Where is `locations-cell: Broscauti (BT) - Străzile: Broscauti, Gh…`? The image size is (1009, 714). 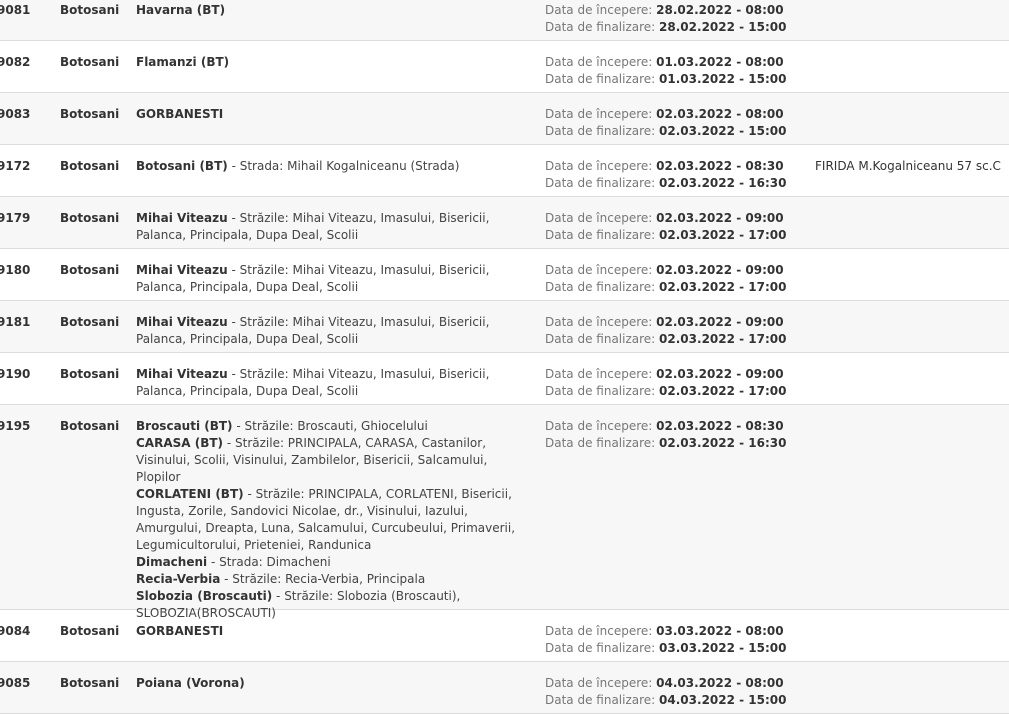 locations-cell: Broscauti (BT) - Străzile: Broscauti, Gh… is located at coordinates (335, 520).